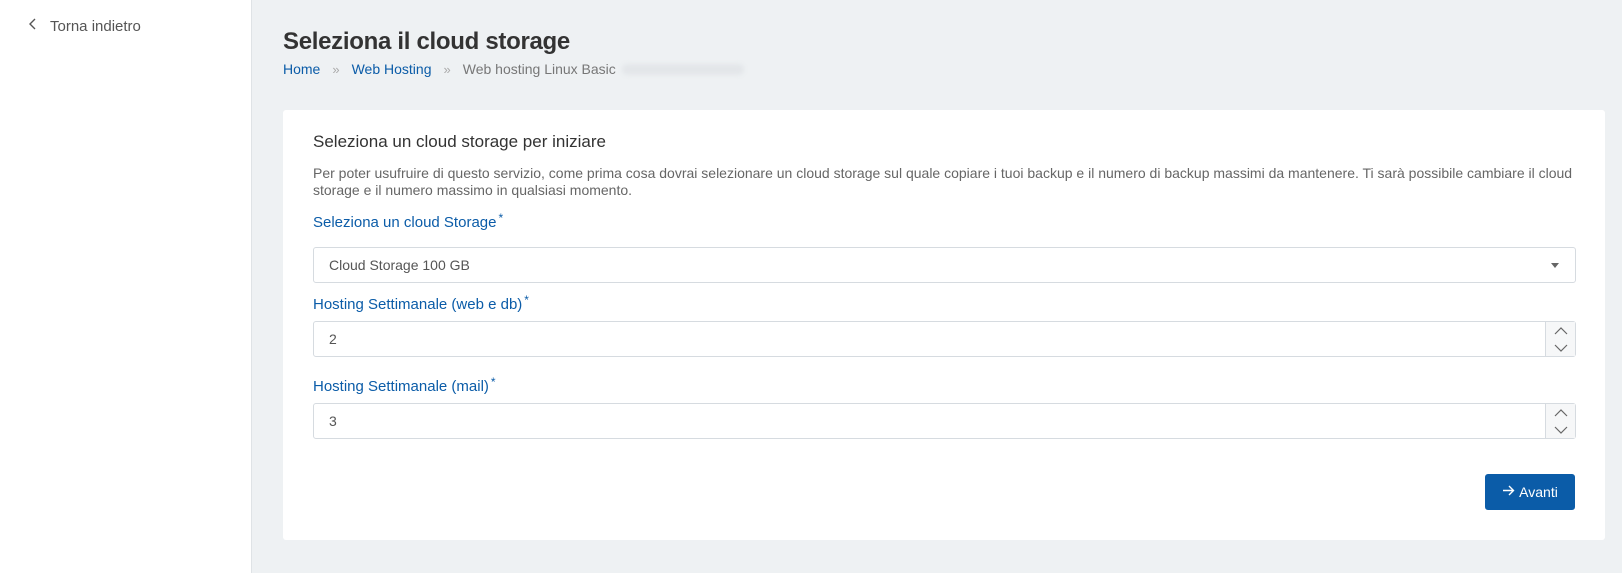 This screenshot has height=573, width=1622. What do you see at coordinates (930, 421) in the screenshot?
I see `weekly-mail-input` at bounding box center [930, 421].